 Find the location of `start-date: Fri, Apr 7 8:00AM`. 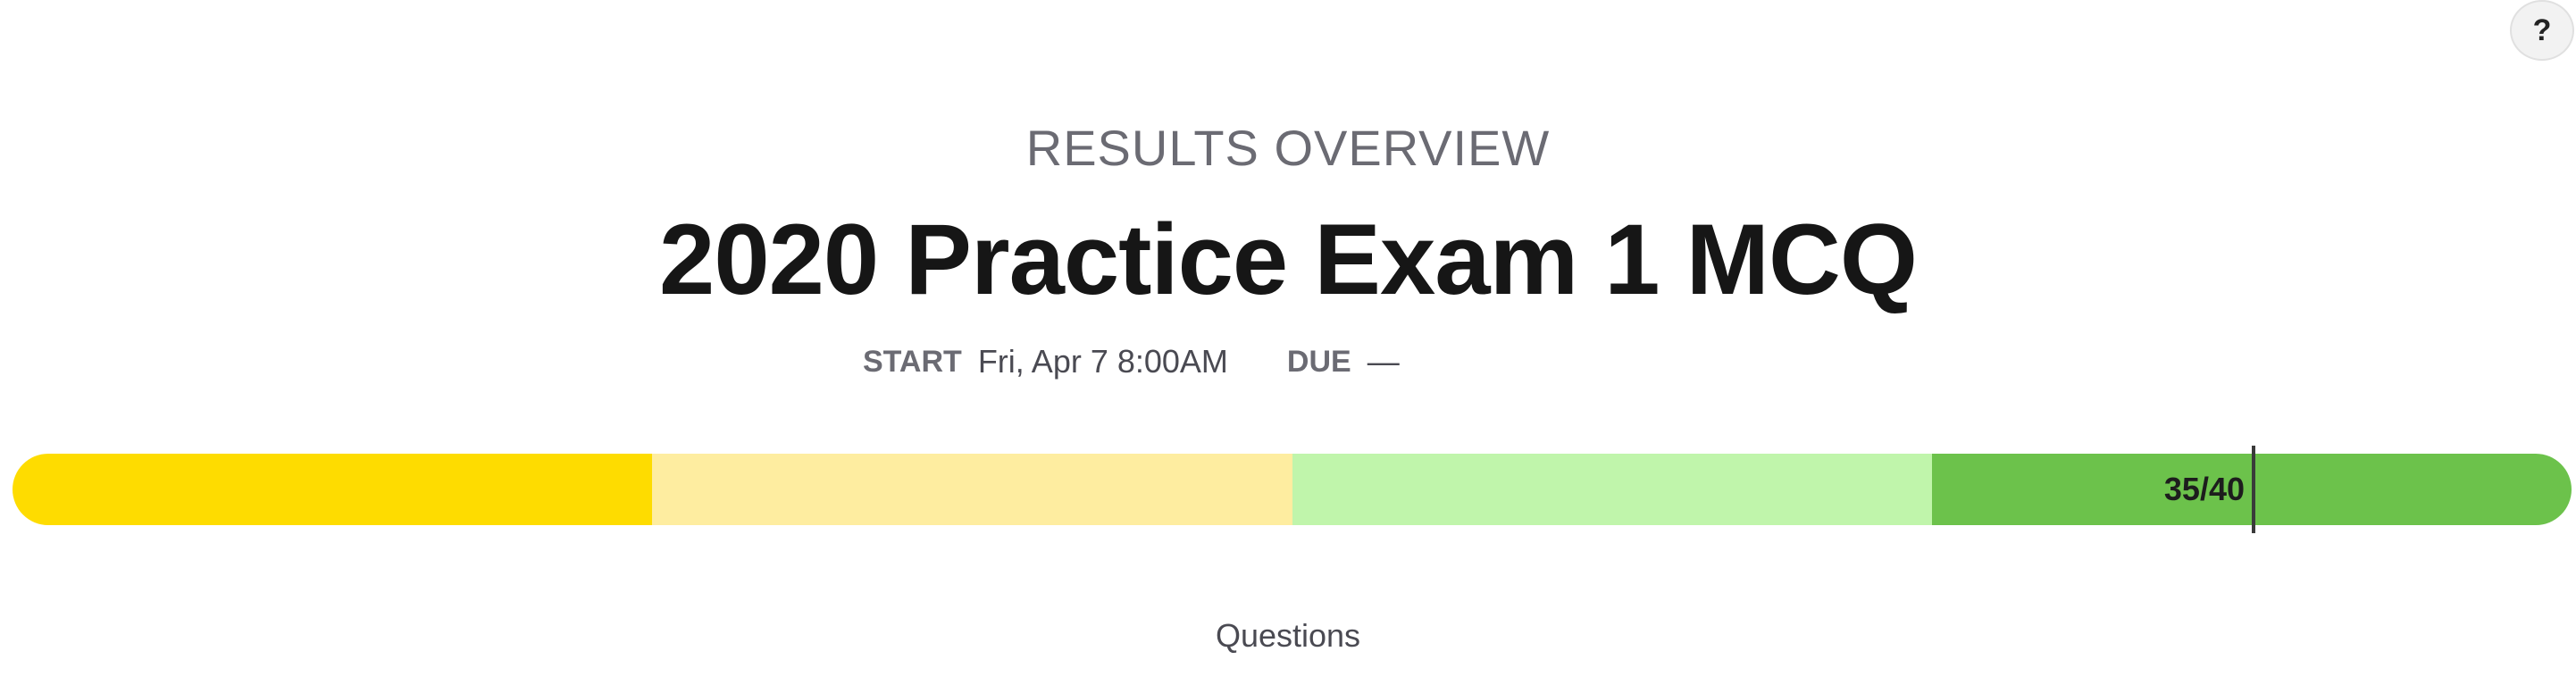

start-date: Fri, Apr 7 8:00AM is located at coordinates (1103, 361).